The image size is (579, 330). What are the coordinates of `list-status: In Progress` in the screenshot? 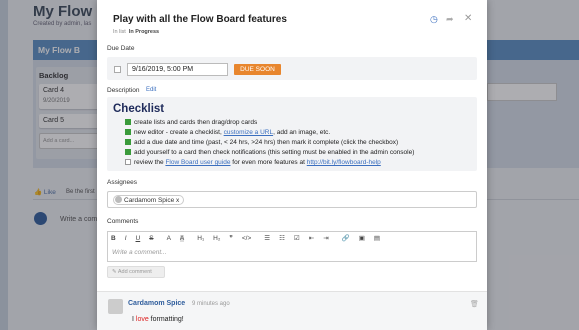 It's located at (144, 32).